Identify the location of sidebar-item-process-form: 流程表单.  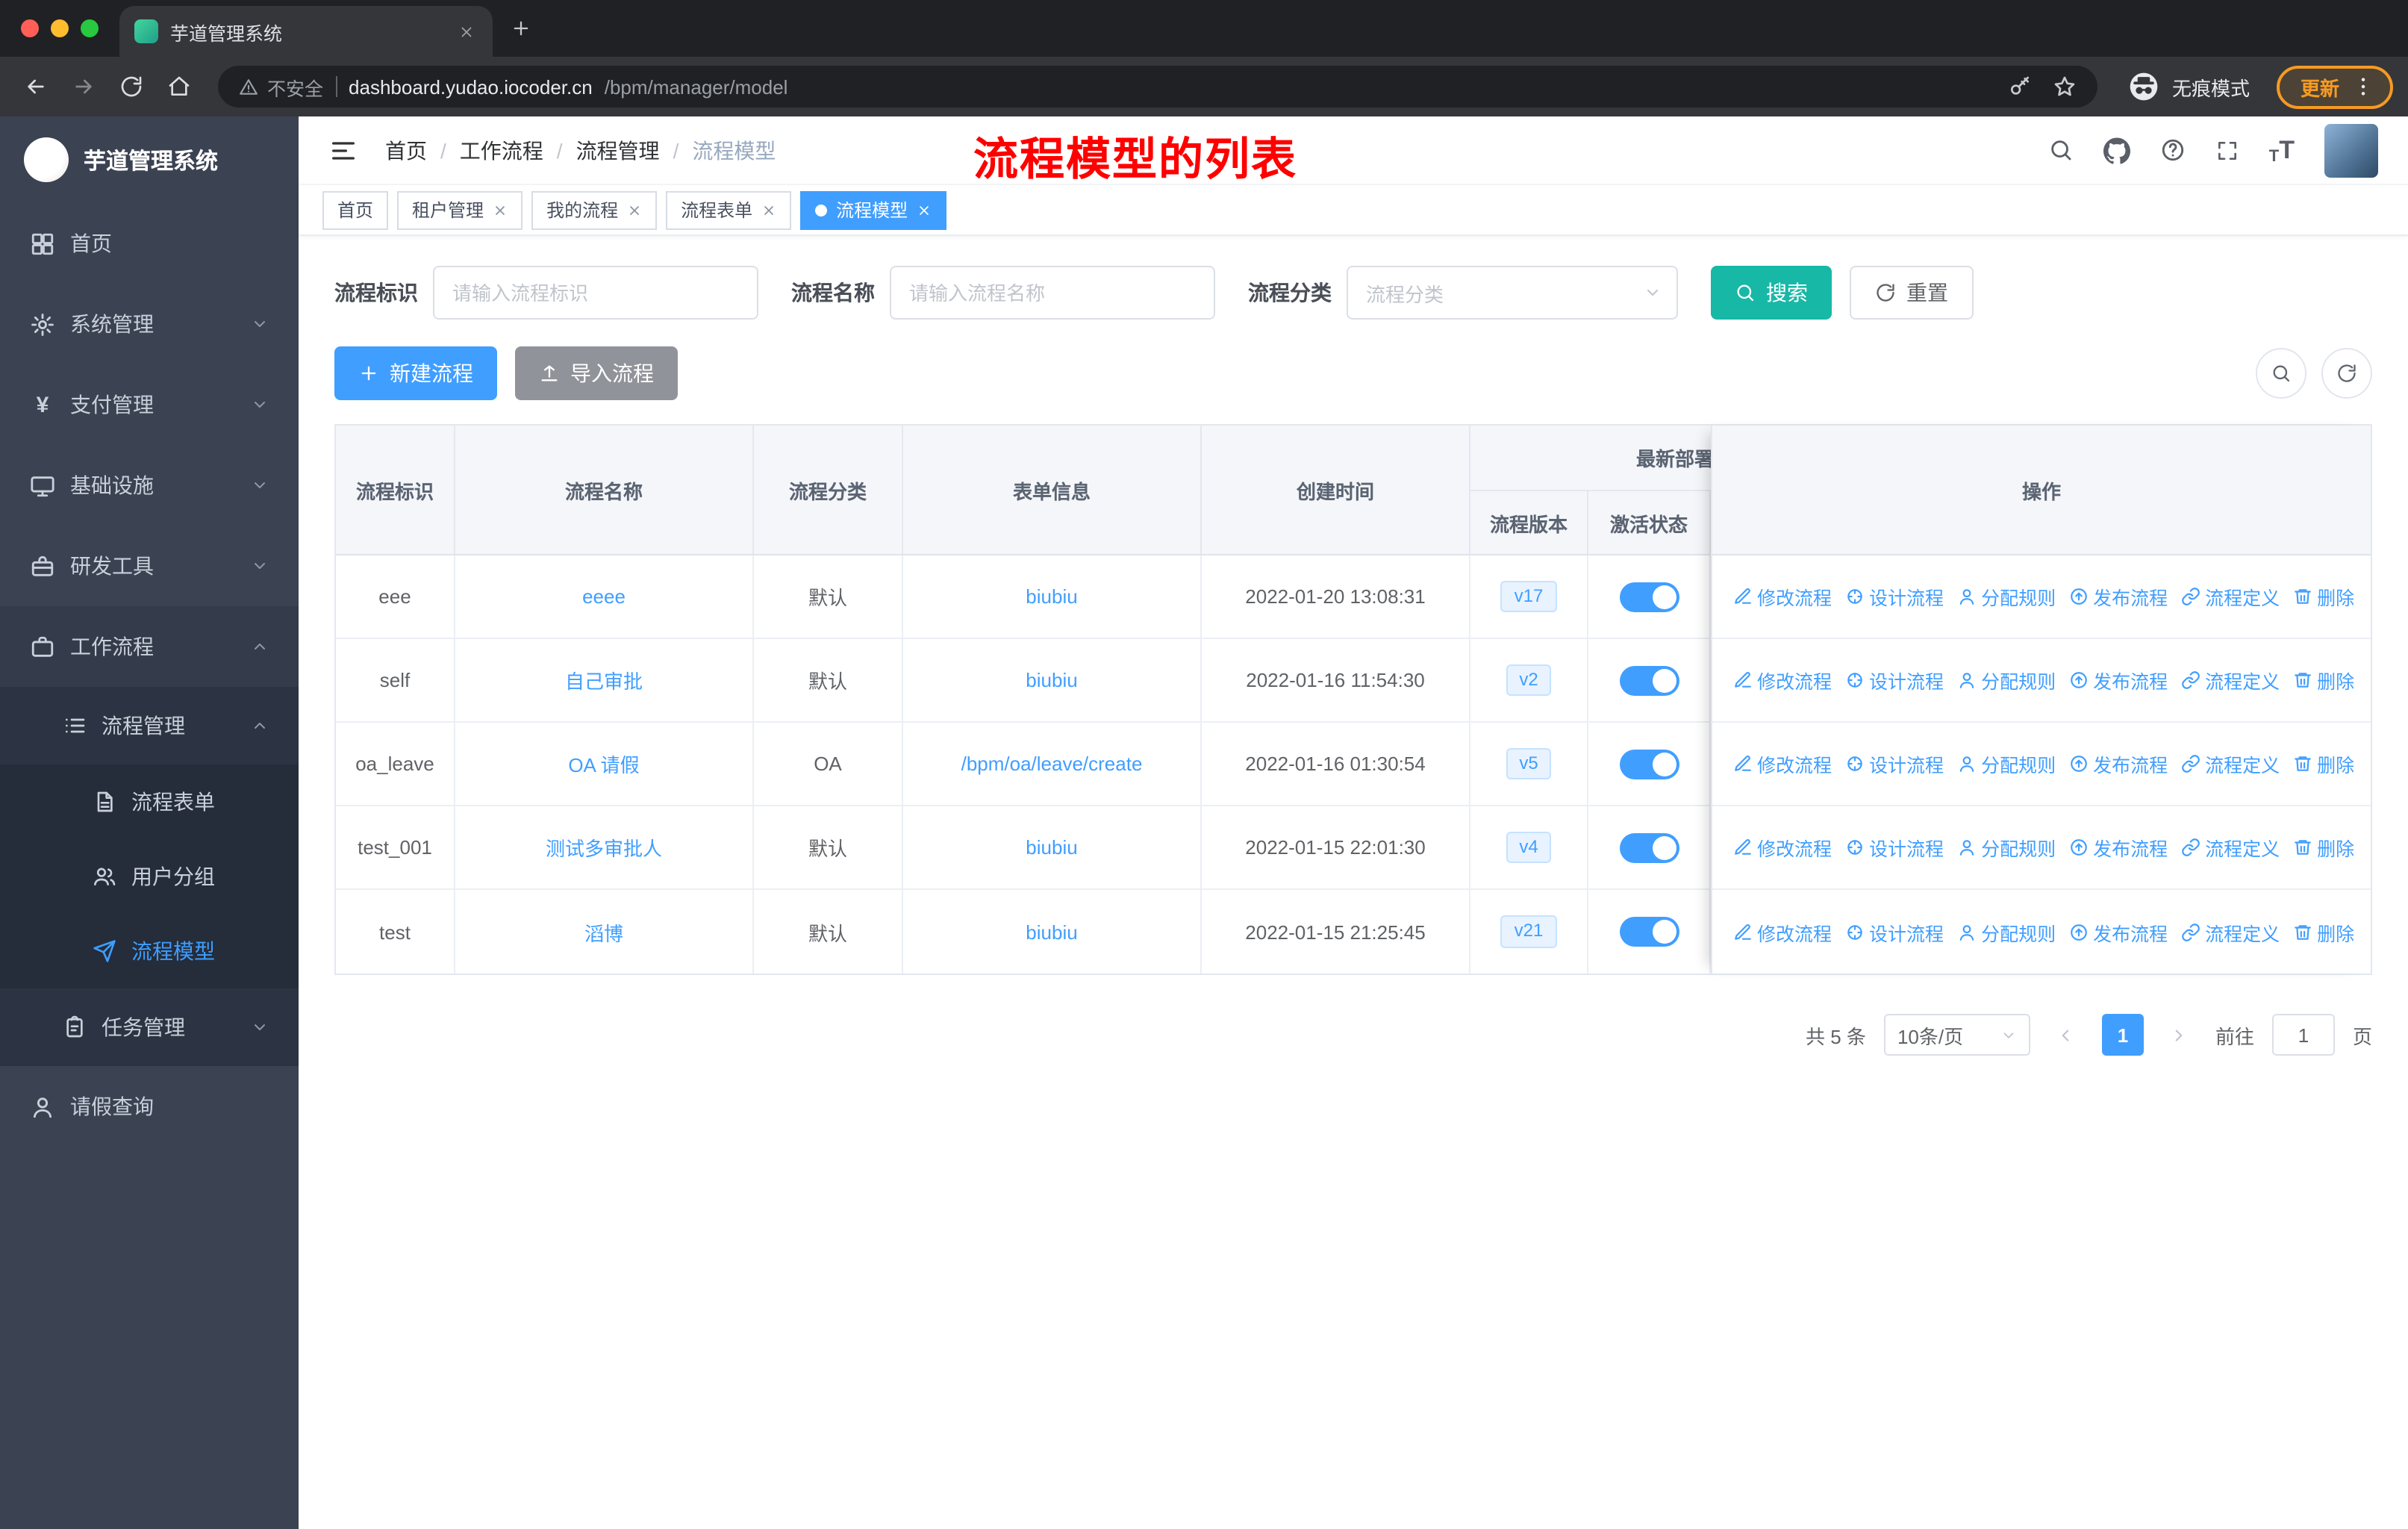
(149, 801).